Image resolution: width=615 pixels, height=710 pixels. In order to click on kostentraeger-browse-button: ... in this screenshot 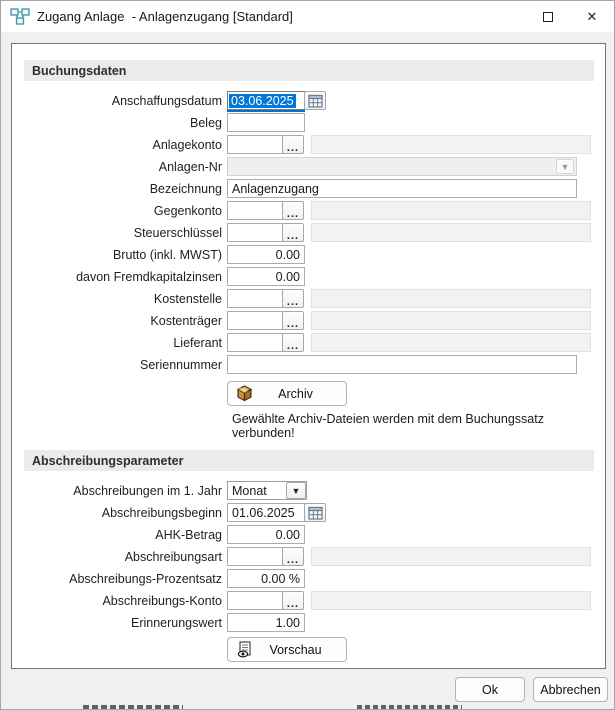, I will do `click(293, 320)`.